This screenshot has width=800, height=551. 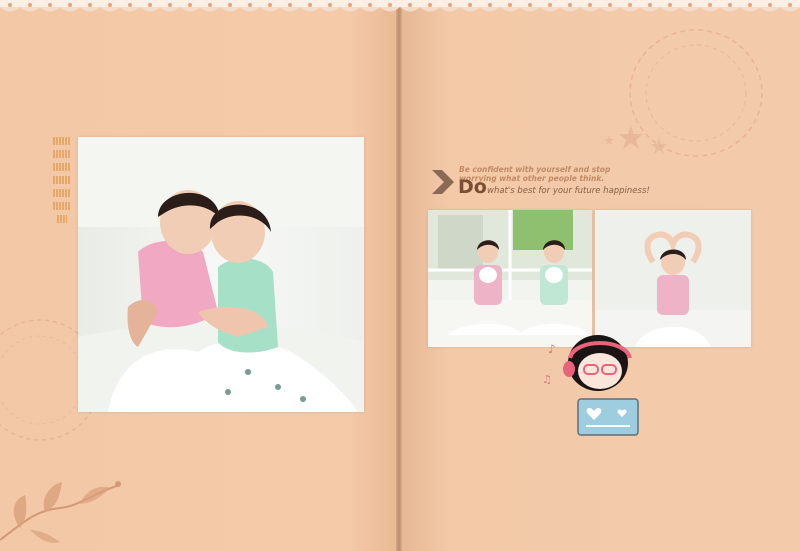 I want to click on floral-vine-icon, so click(x=60, y=512).